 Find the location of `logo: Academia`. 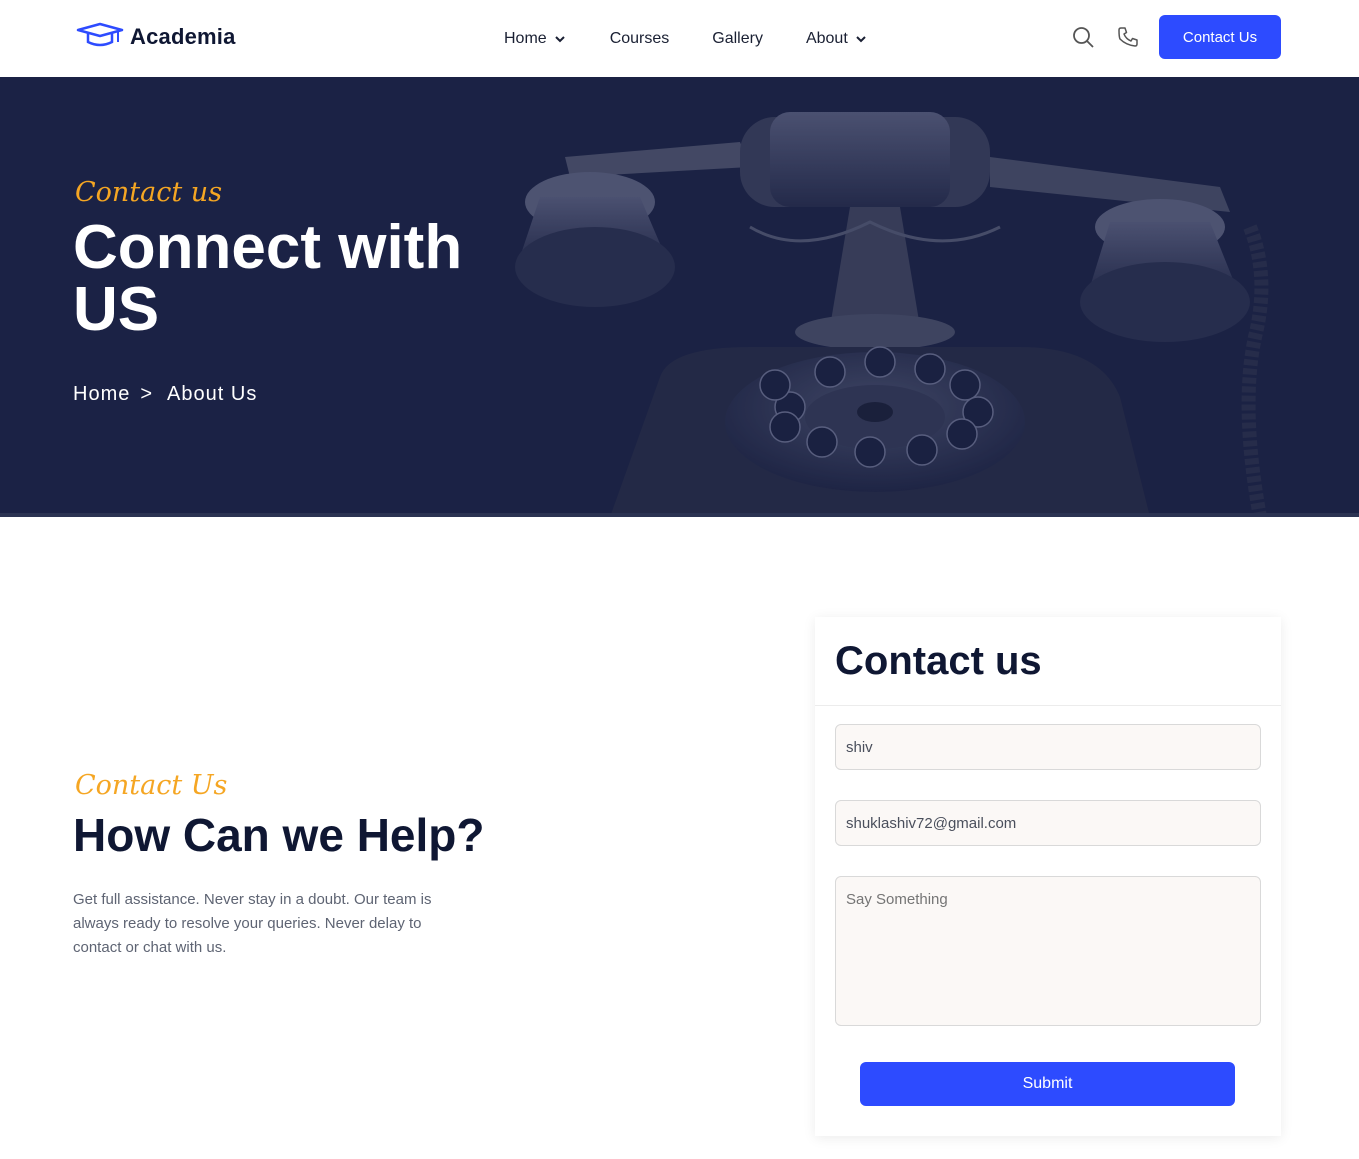

logo: Academia is located at coordinates (156, 37).